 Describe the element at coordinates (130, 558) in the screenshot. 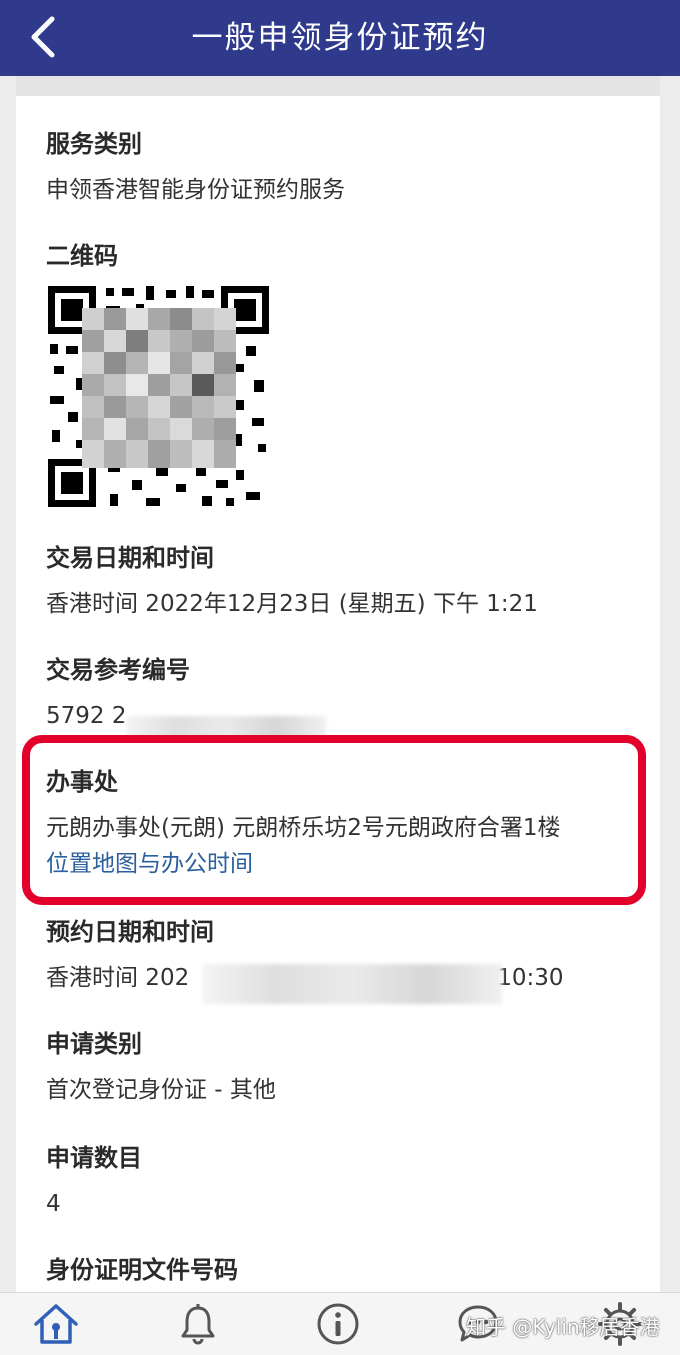

I see `transaction-datetime-label: 交易日期和时间` at that location.